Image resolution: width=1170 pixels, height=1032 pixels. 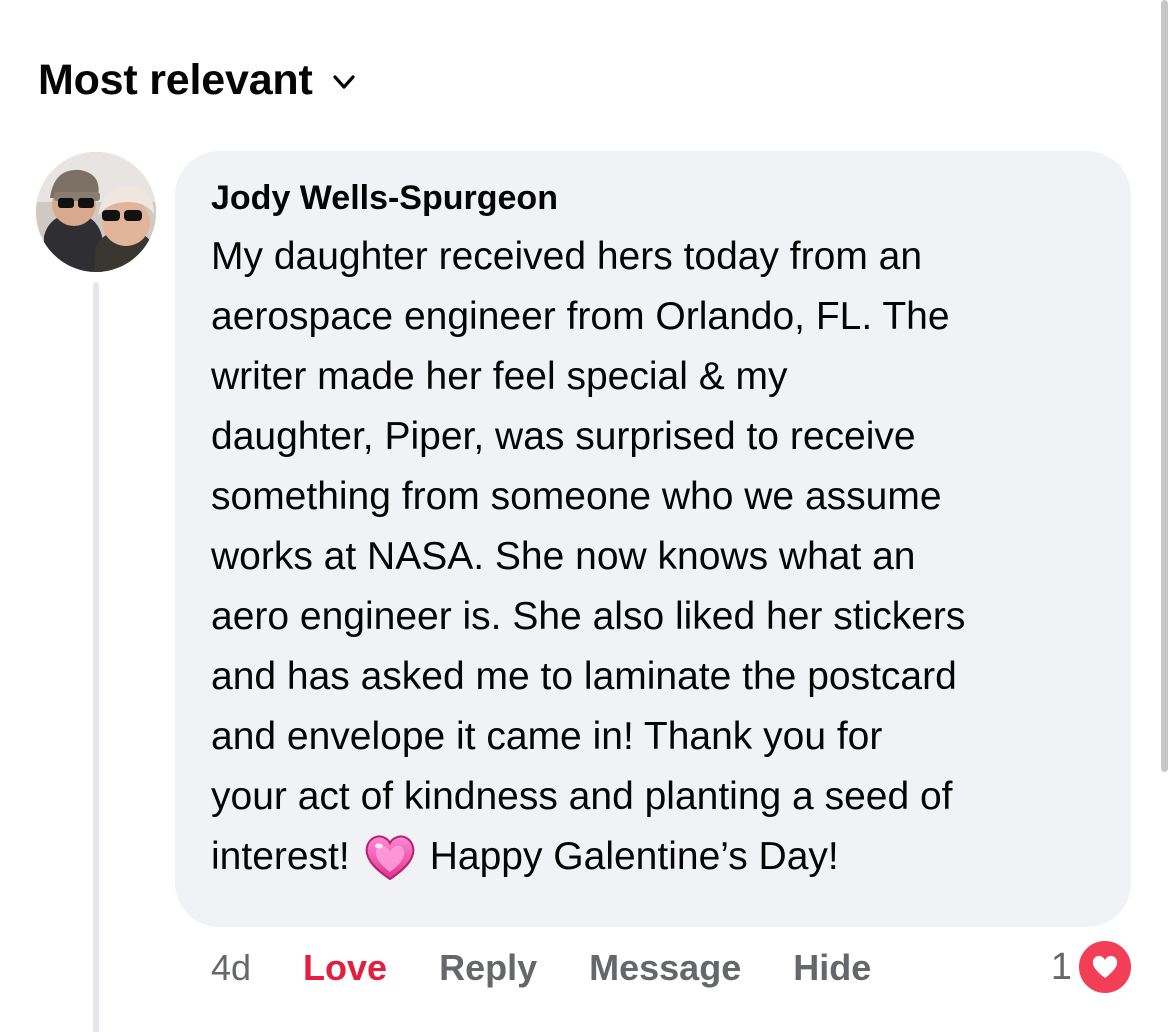 I want to click on sort-dropdown: Most relevant, so click(x=197, y=80).